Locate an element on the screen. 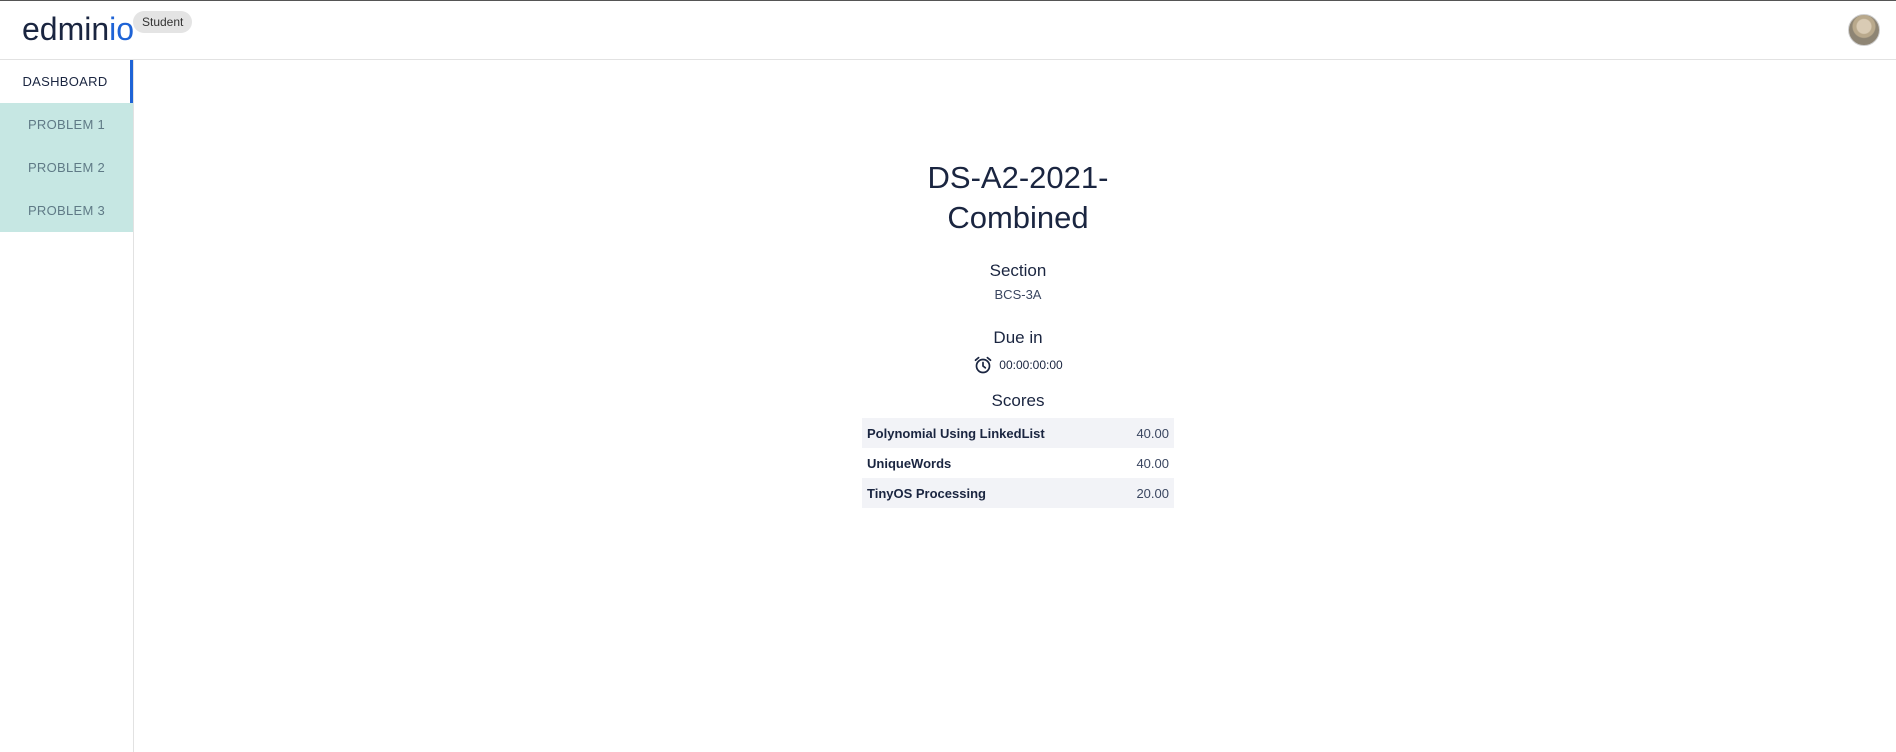 This screenshot has height=752, width=1896. section-value: BCS-3A is located at coordinates (1018, 294).